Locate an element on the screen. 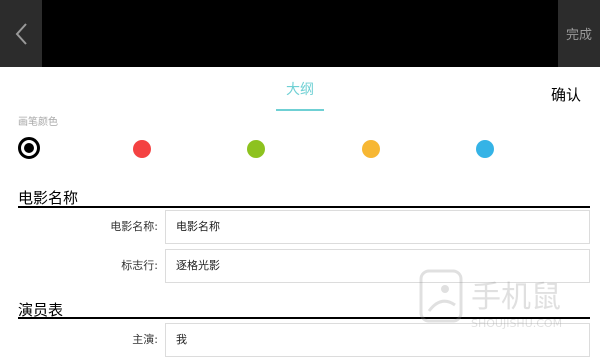 The width and height of the screenshot is (600, 357). tab-active-indicator is located at coordinates (300, 110).